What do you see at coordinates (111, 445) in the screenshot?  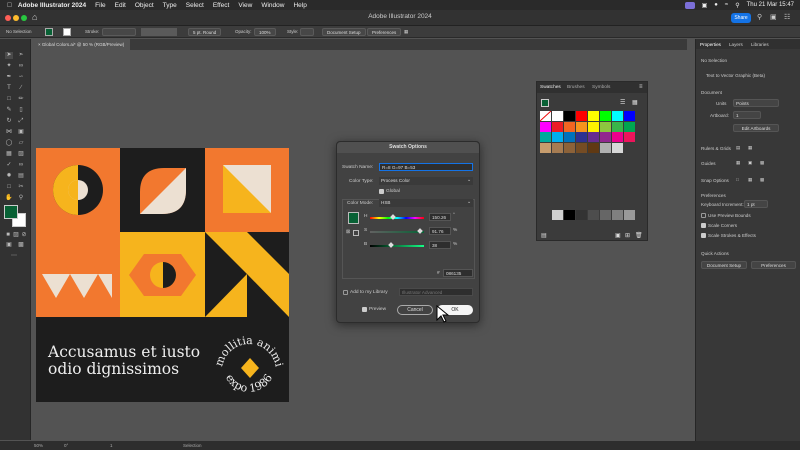 I see `artboard-navigator: 1` at bounding box center [111, 445].